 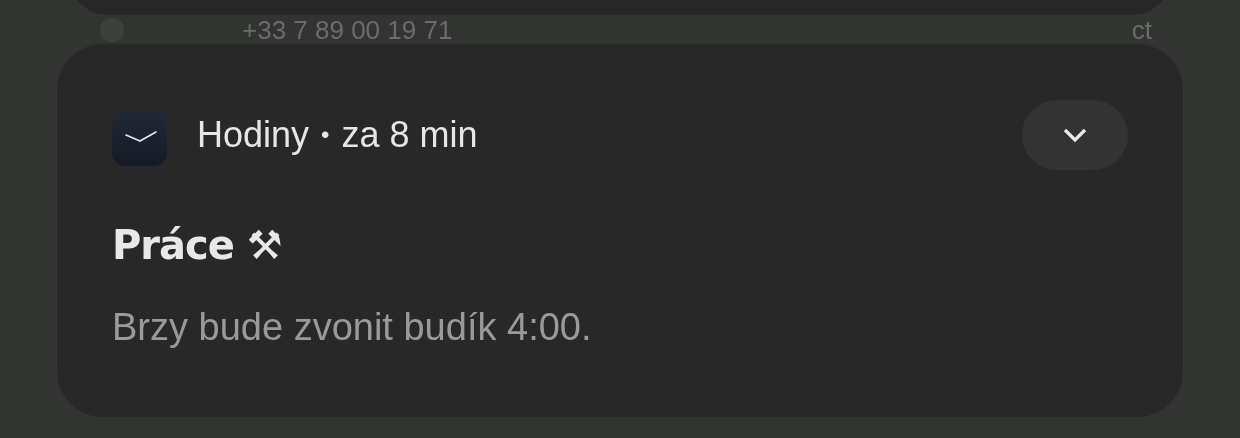 What do you see at coordinates (197, 245) in the screenshot?
I see `notification-title: Práce ⚒` at bounding box center [197, 245].